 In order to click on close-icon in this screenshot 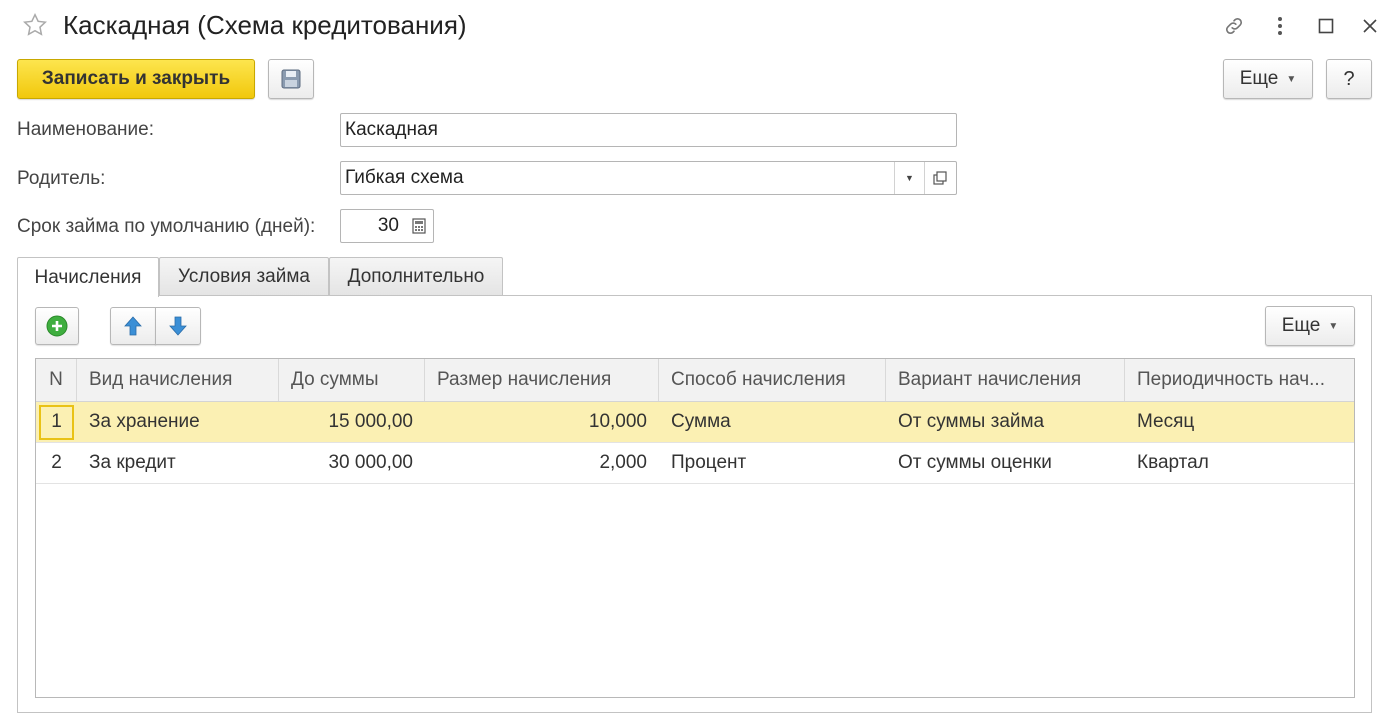, I will do `click(1370, 26)`.